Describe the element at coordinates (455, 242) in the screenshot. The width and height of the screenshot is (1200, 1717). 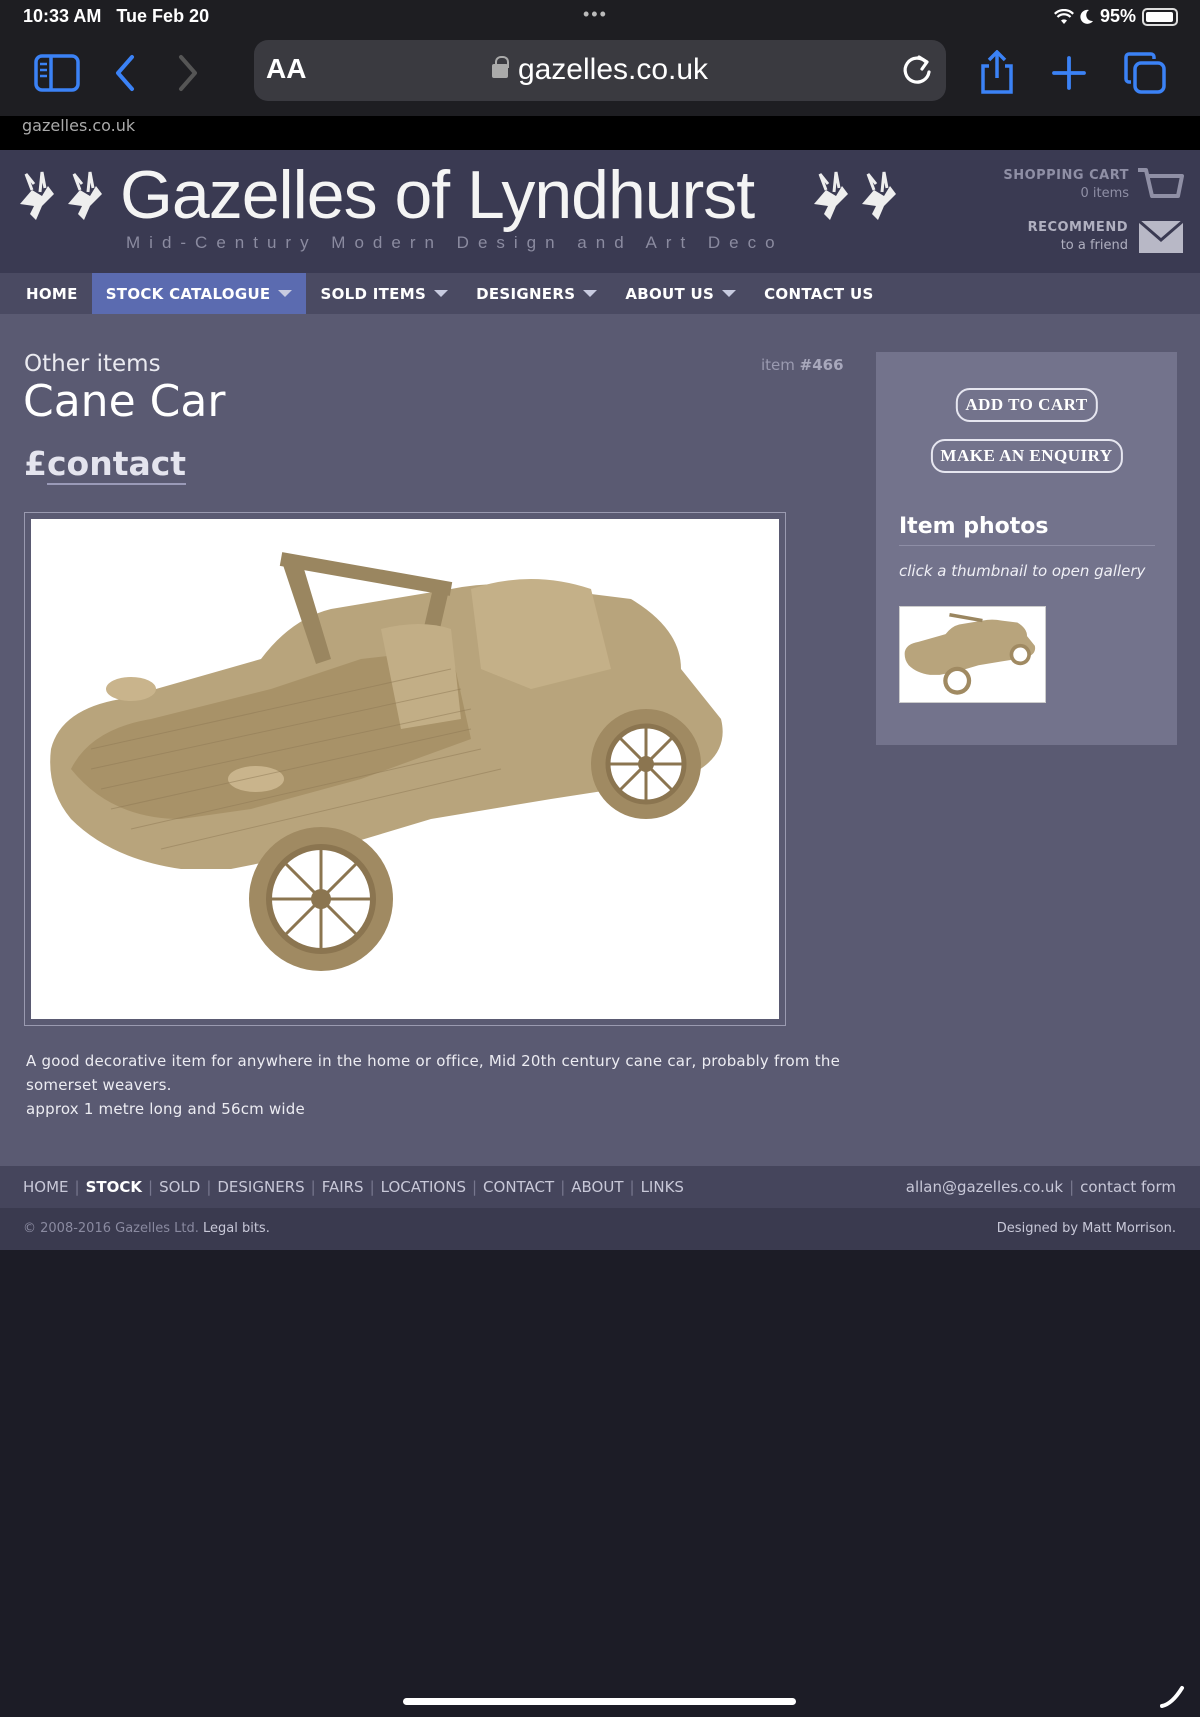
I see `site-tagline: Mid-Century Modern Design and Art Deco` at that location.